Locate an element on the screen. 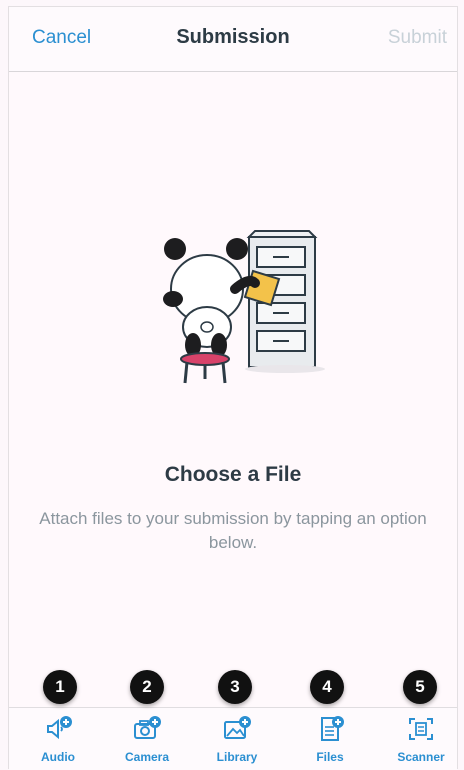  step-badge: 3 is located at coordinates (235, 687).